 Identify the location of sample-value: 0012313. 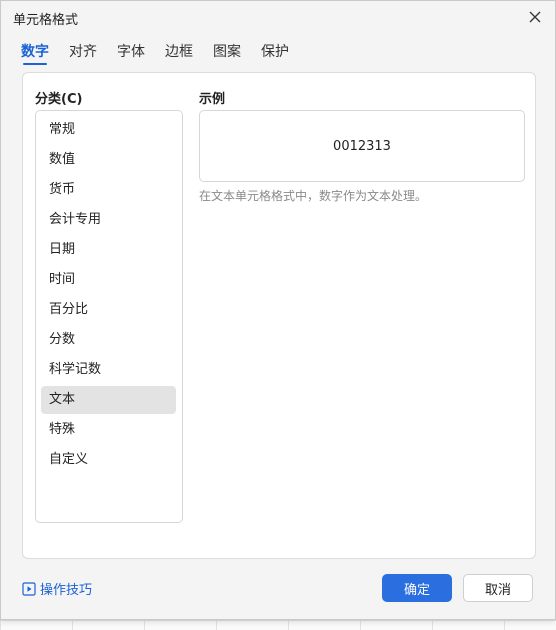
(362, 146).